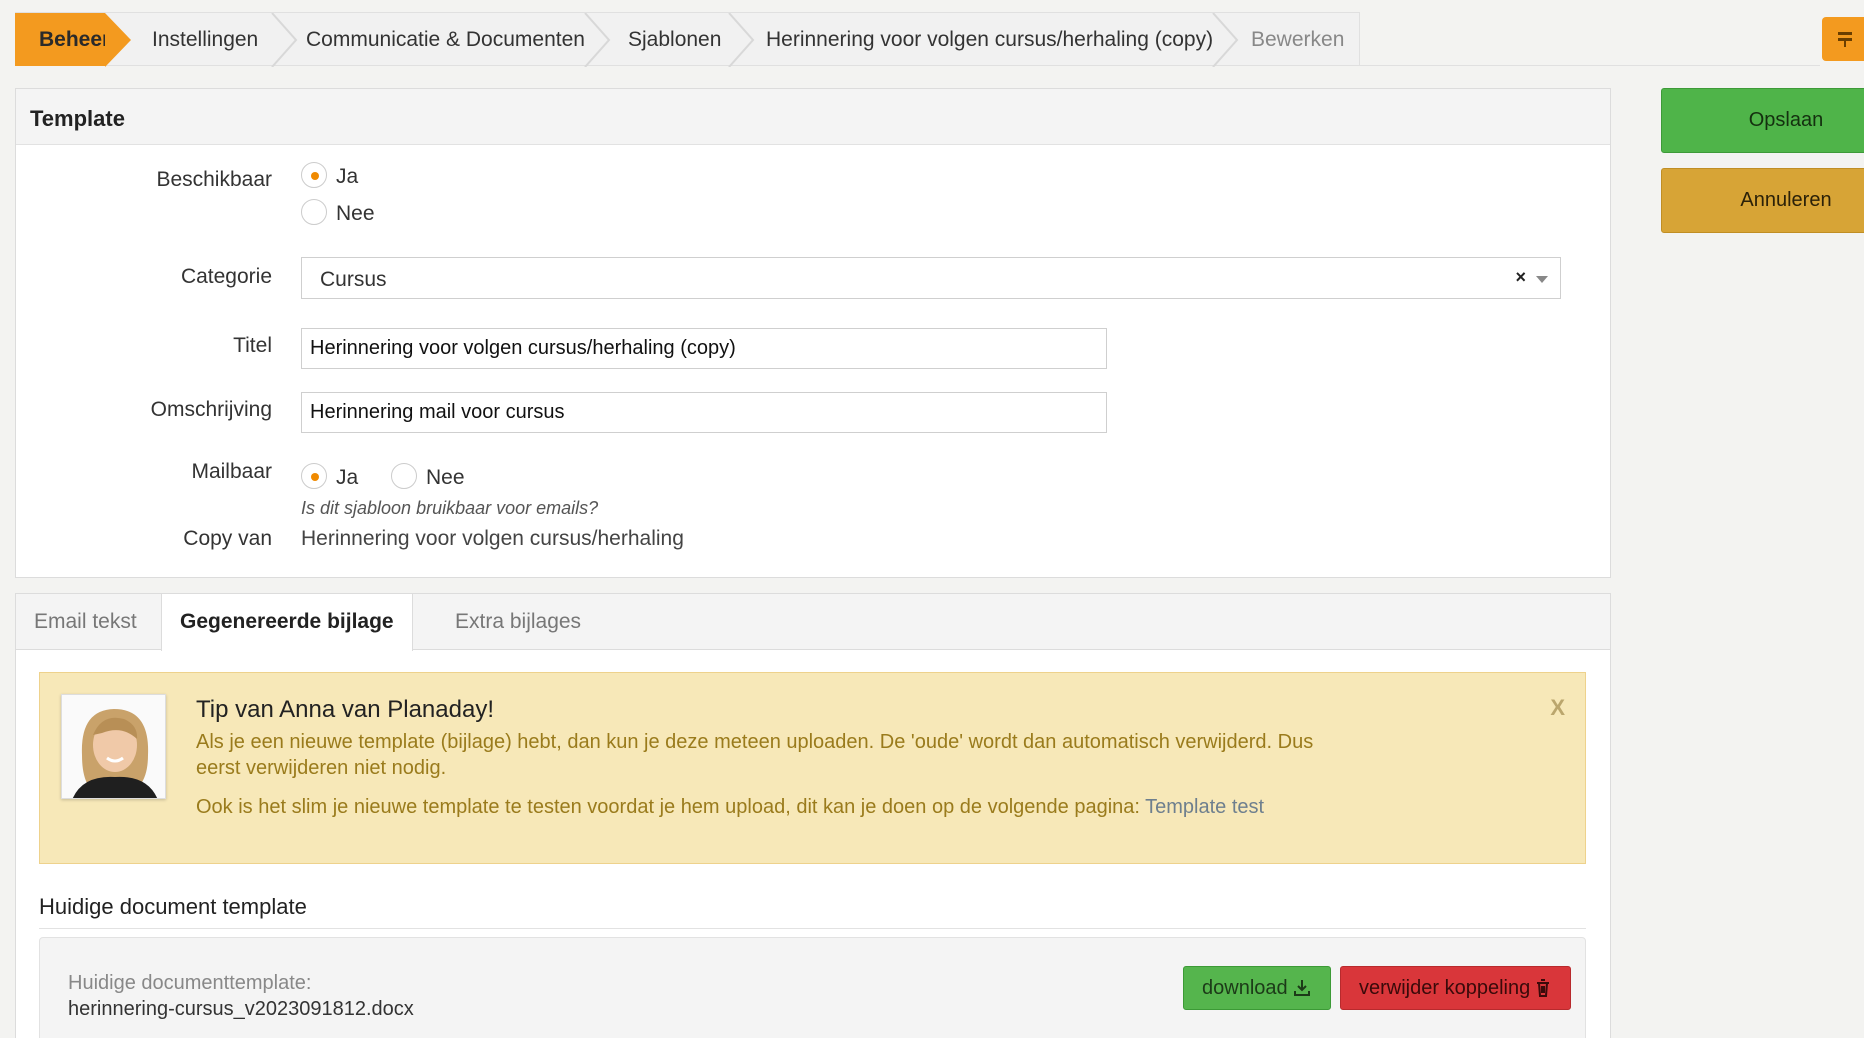 The image size is (1864, 1038). I want to click on breadcrumb-item-bewerken: Bewerken, so click(1297, 39).